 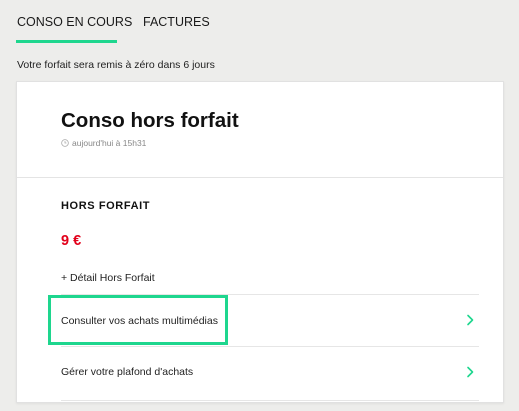 What do you see at coordinates (74, 22) in the screenshot?
I see `tab-conso-en-cours: CONSO EN COURS` at bounding box center [74, 22].